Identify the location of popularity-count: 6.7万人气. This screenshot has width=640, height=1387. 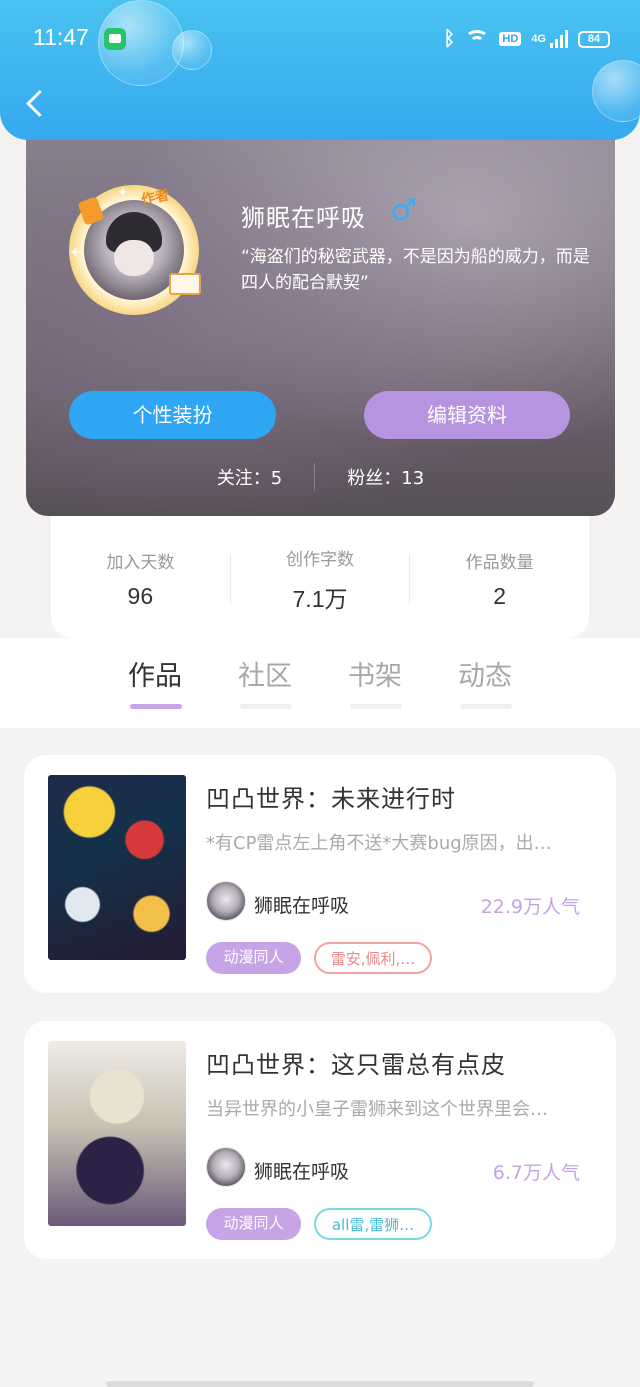
(536, 1173).